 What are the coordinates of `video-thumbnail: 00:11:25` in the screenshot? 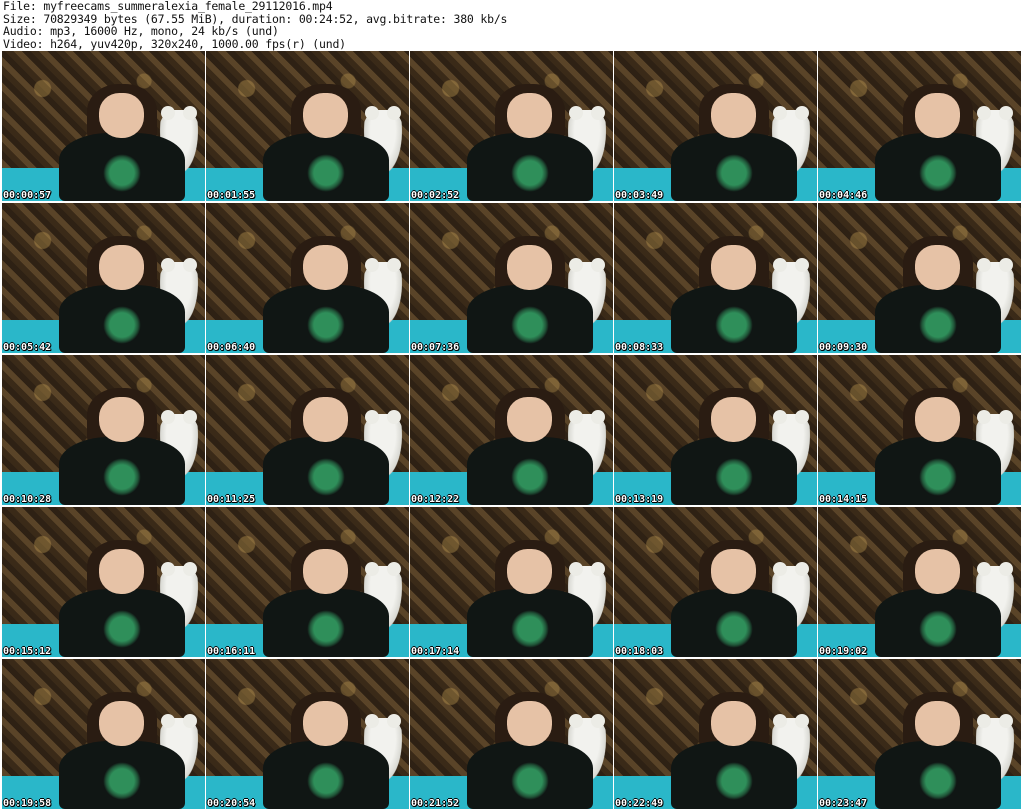 It's located at (307, 430).